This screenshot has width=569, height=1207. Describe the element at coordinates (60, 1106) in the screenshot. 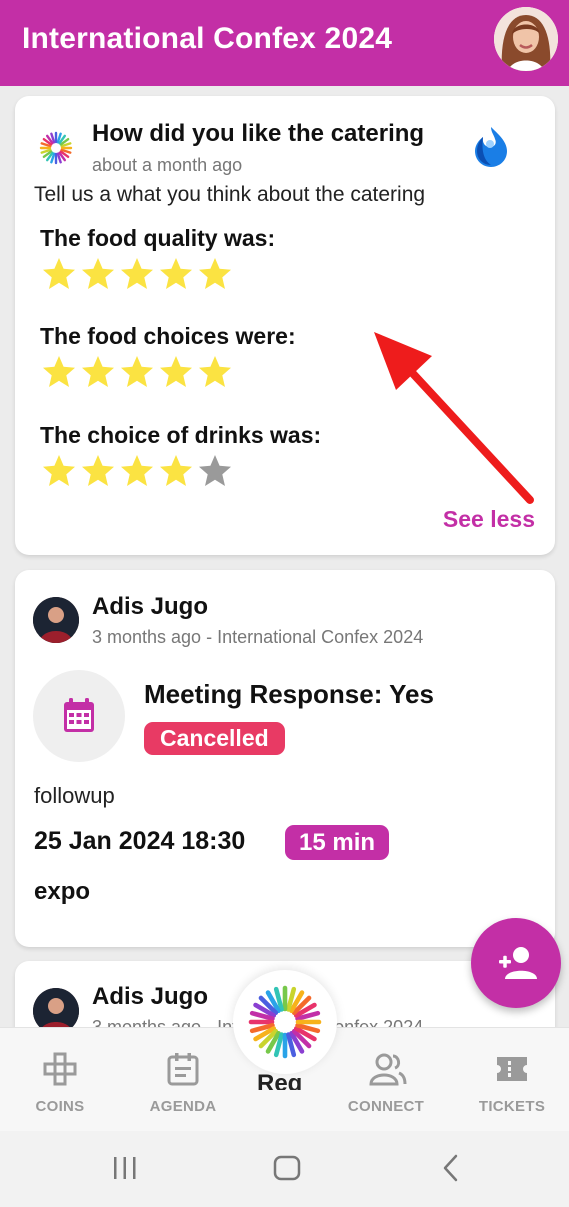

I see `nav-label: COINS` at that location.